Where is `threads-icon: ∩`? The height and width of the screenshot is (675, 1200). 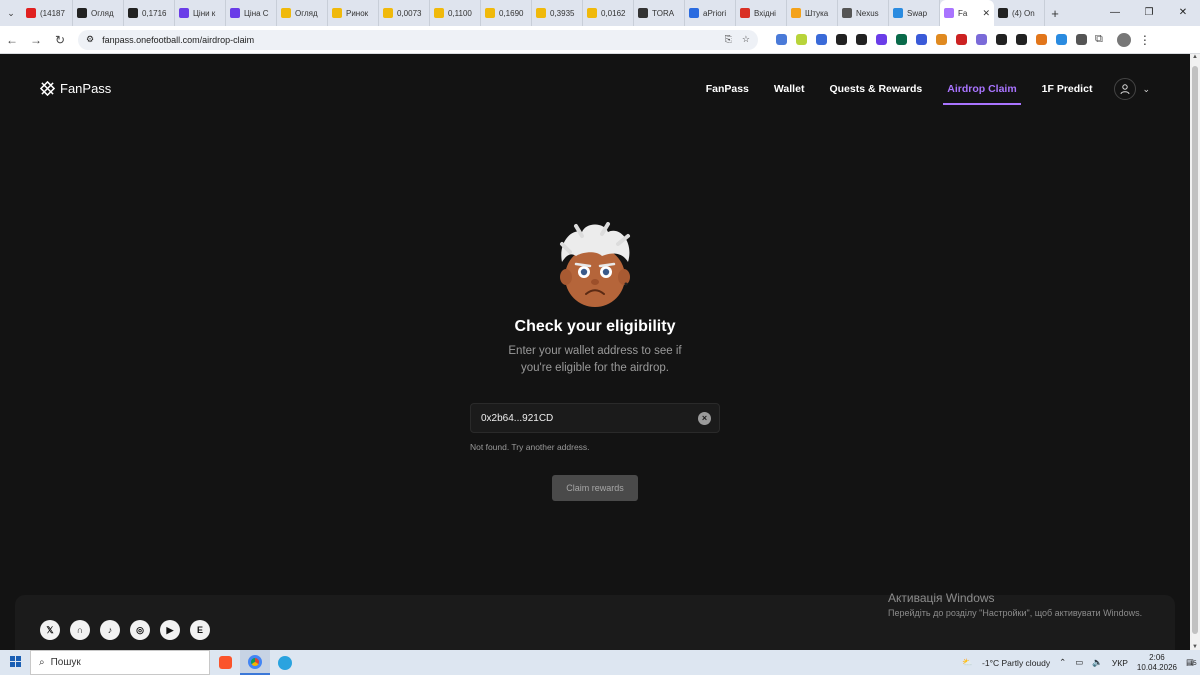 threads-icon: ∩ is located at coordinates (80, 630).